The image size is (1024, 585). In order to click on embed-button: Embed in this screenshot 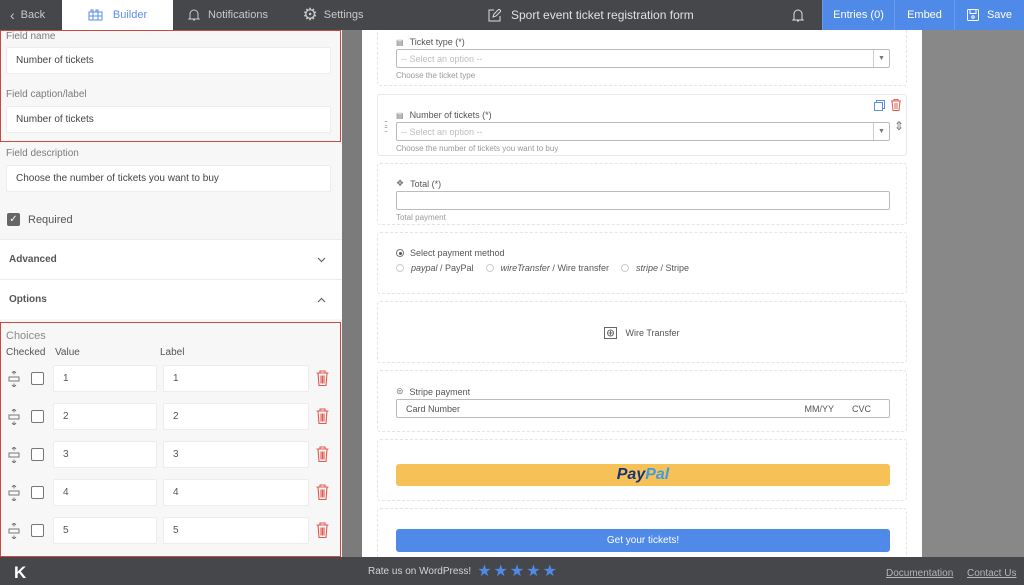, I will do `click(924, 15)`.